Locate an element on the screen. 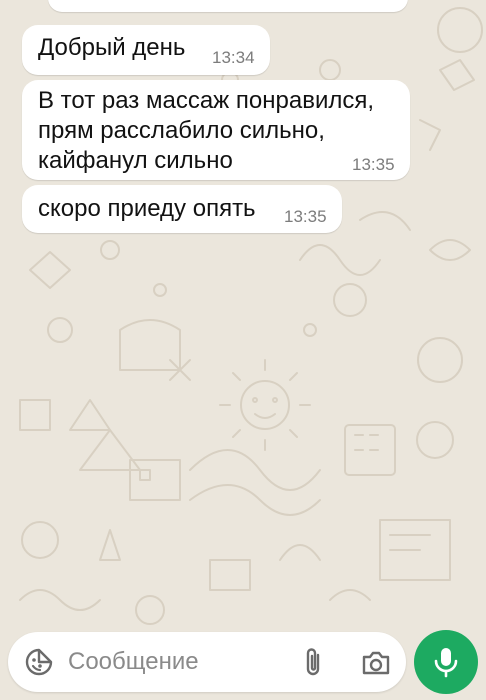 Image resolution: width=486 pixels, height=700 pixels. message-text: скоро приеду опять is located at coordinates (147, 208).